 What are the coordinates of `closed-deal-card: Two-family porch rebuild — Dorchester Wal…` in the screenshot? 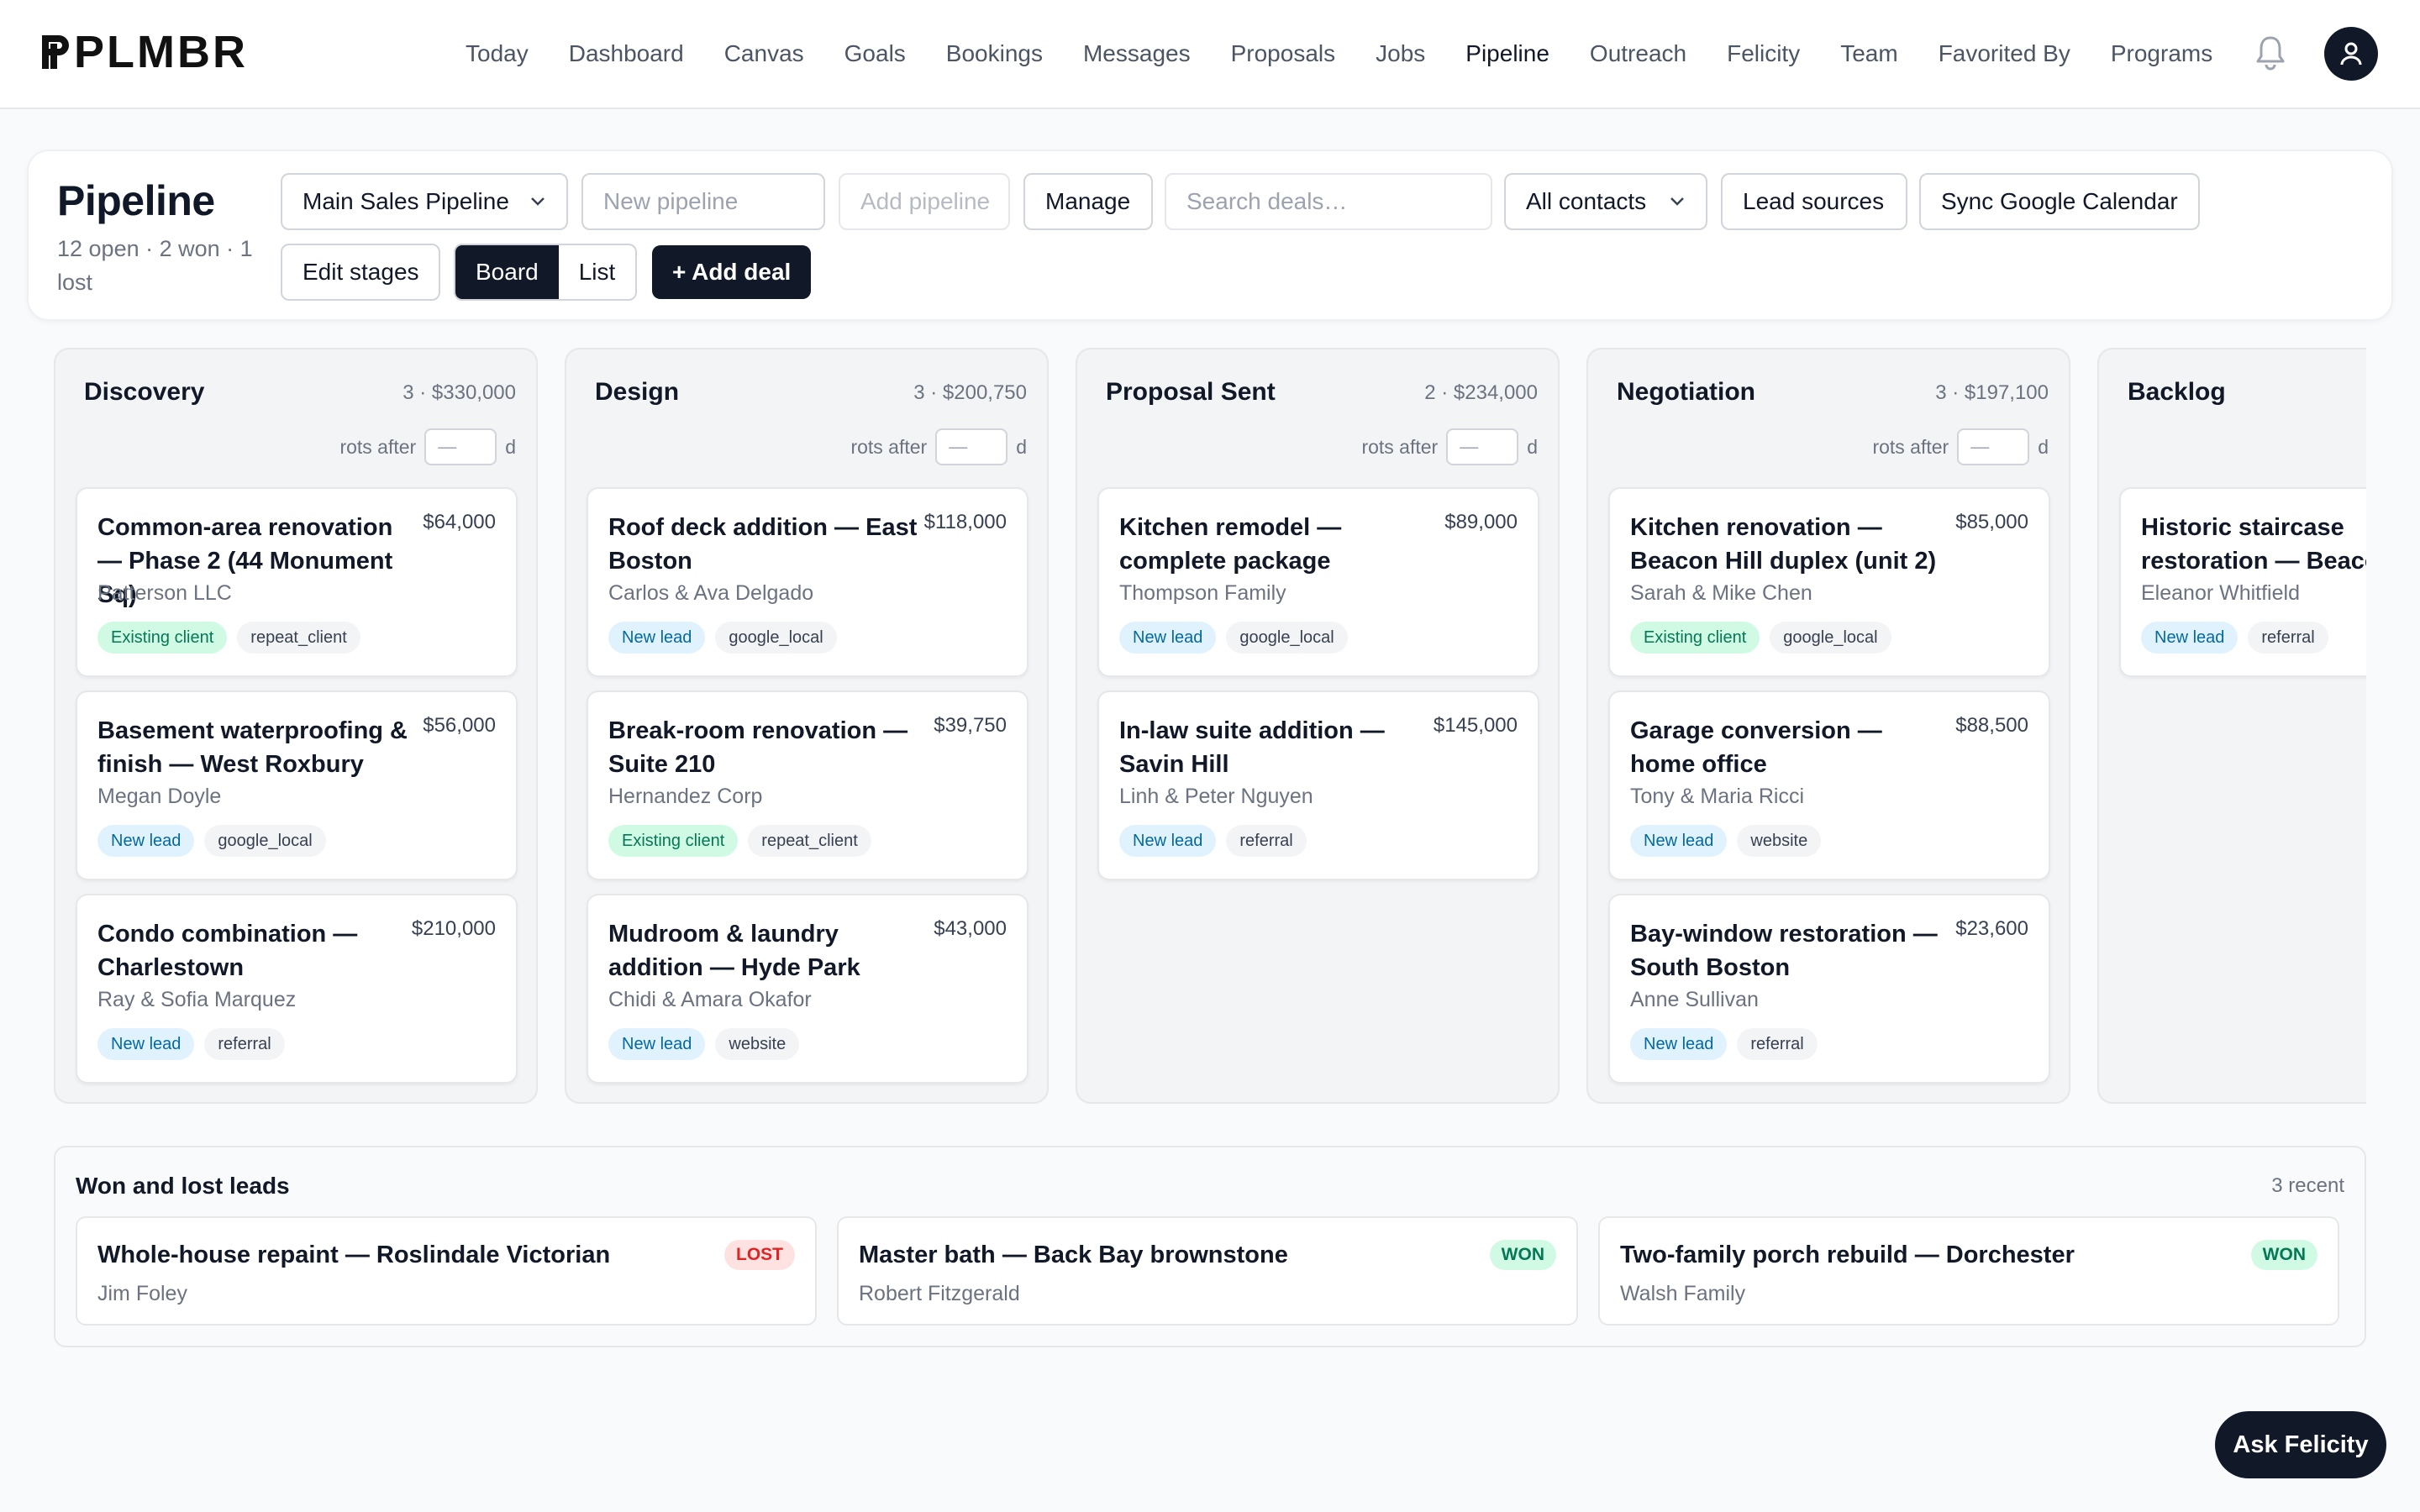 It's located at (1969, 1271).